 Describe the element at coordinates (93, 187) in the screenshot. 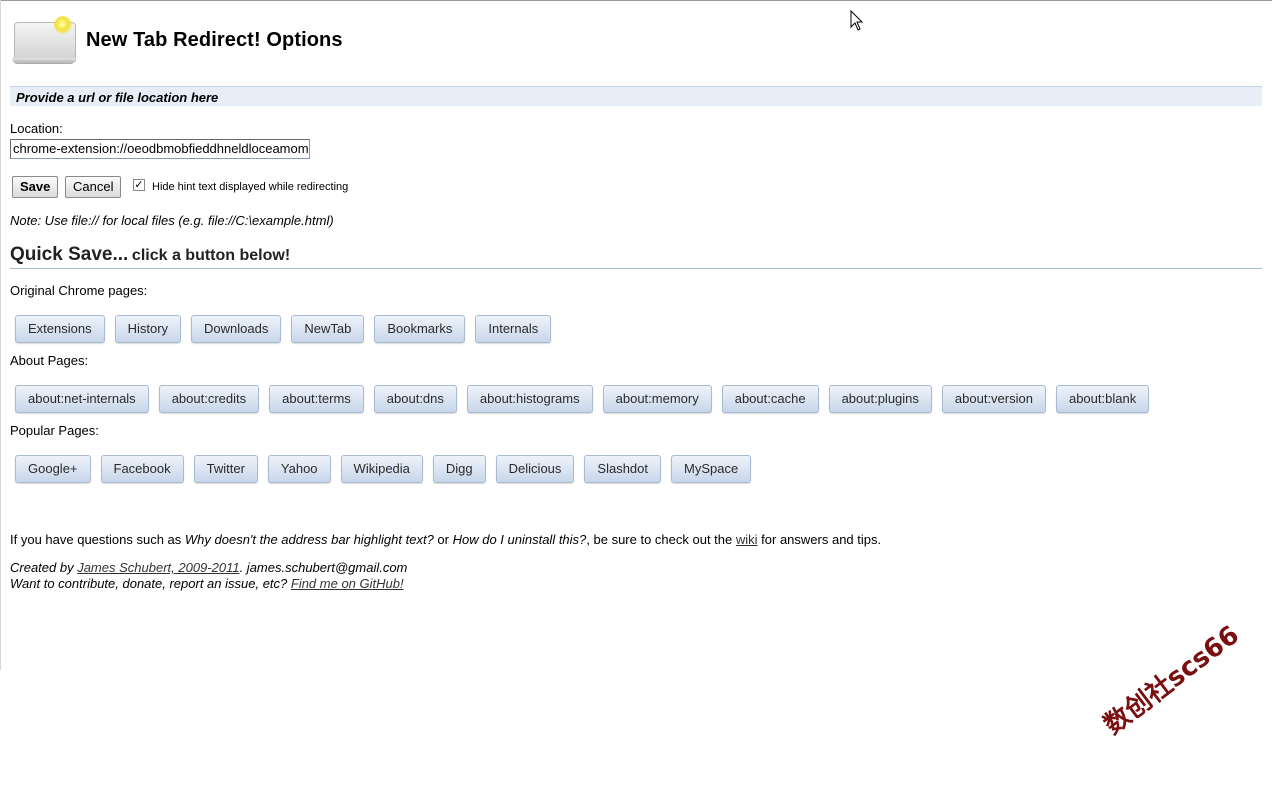

I see `cancel-button: Cancel` at that location.